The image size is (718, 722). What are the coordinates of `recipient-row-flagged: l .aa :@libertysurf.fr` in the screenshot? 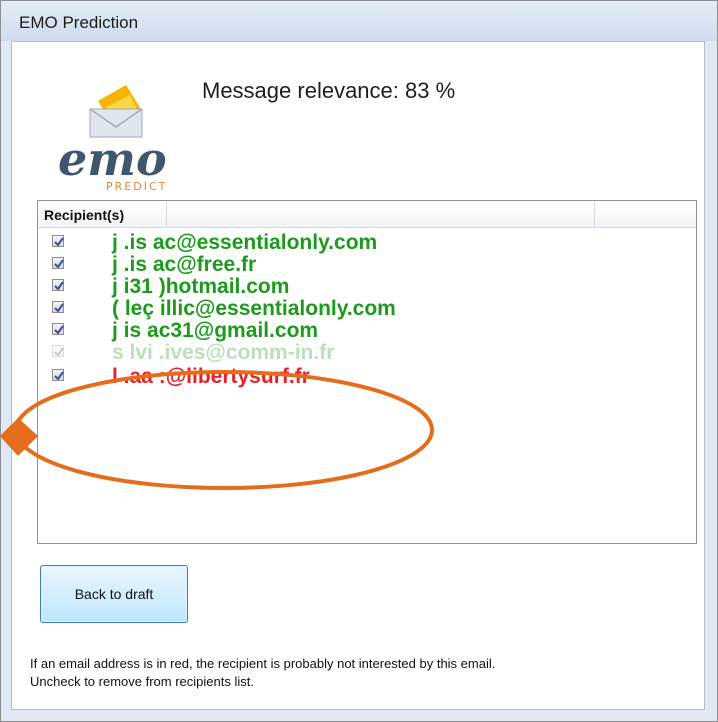 It's located at (367, 376).